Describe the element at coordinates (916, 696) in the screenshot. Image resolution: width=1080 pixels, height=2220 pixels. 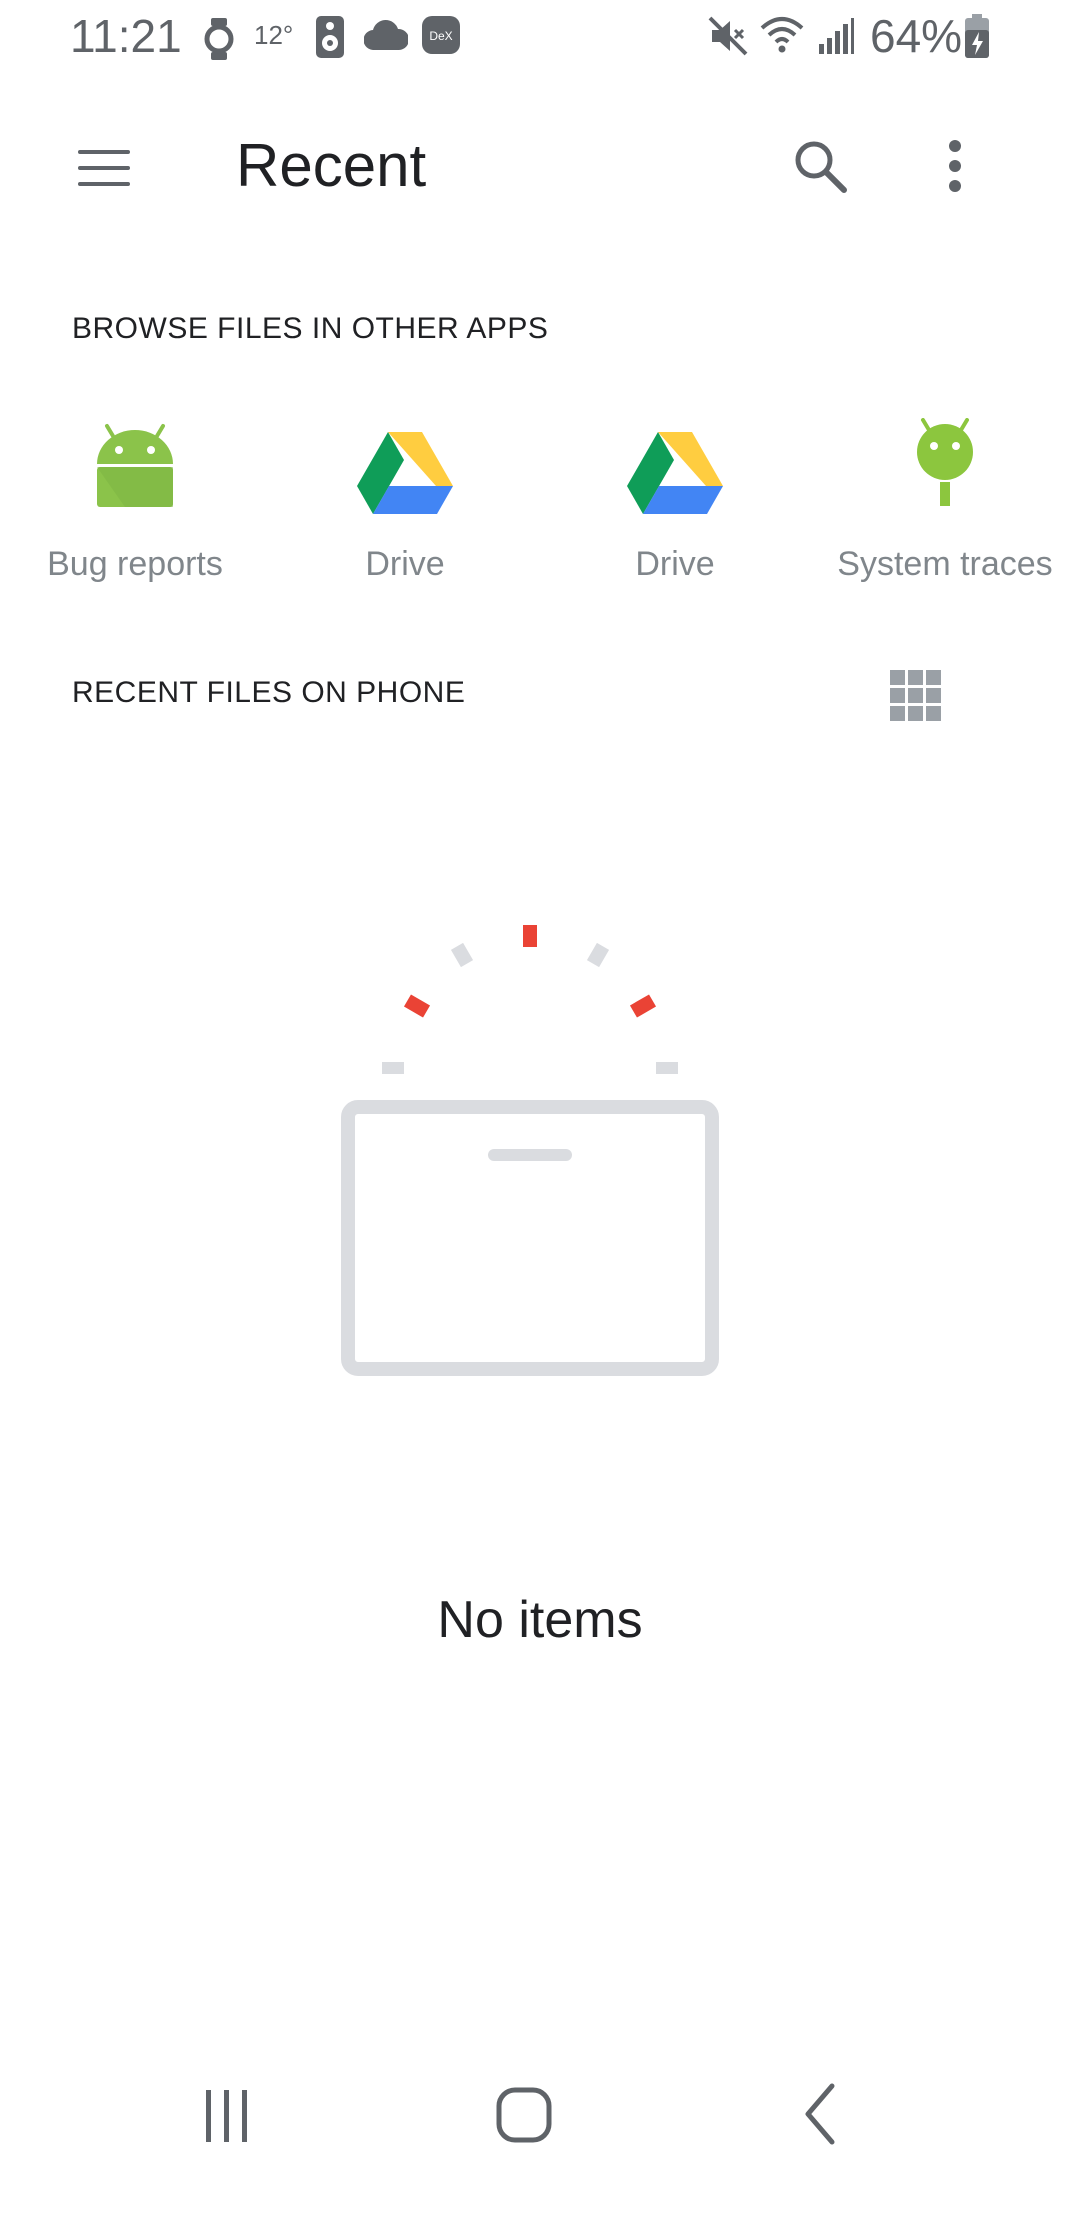
I see `grid-view-icon` at that location.